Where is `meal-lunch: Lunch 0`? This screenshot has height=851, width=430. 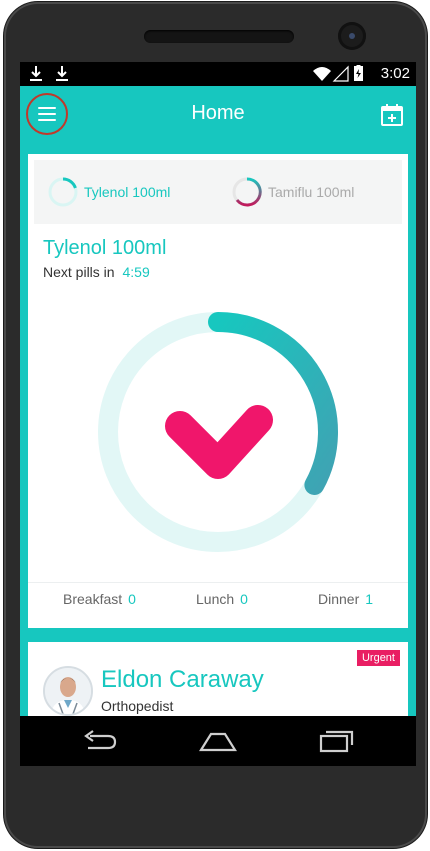 meal-lunch: Lunch 0 is located at coordinates (222, 599).